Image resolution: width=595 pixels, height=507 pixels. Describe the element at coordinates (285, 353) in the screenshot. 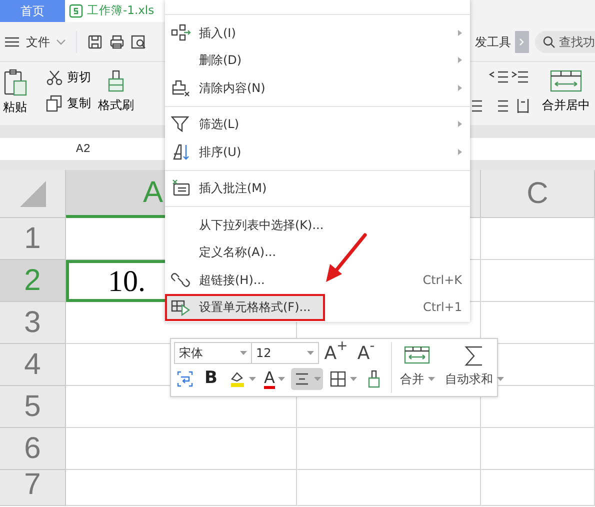

I see `font-size-select: 12` at that location.